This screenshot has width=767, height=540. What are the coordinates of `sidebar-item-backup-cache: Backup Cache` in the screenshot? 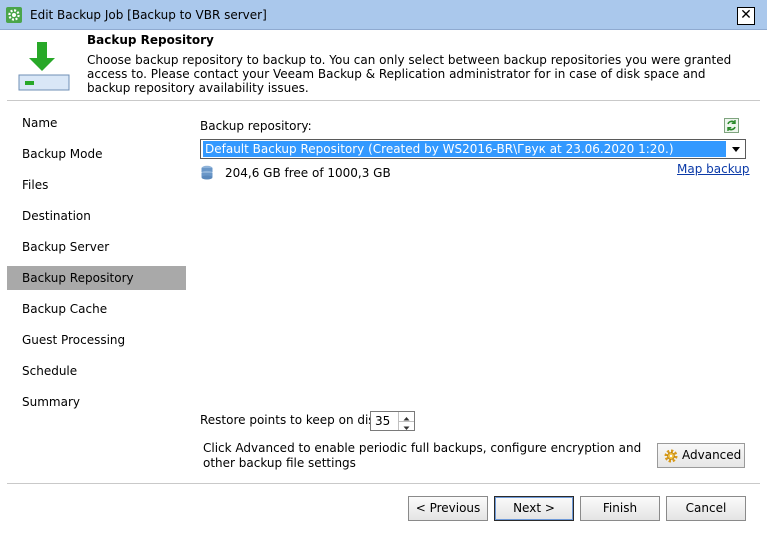 It's located at (96, 309).